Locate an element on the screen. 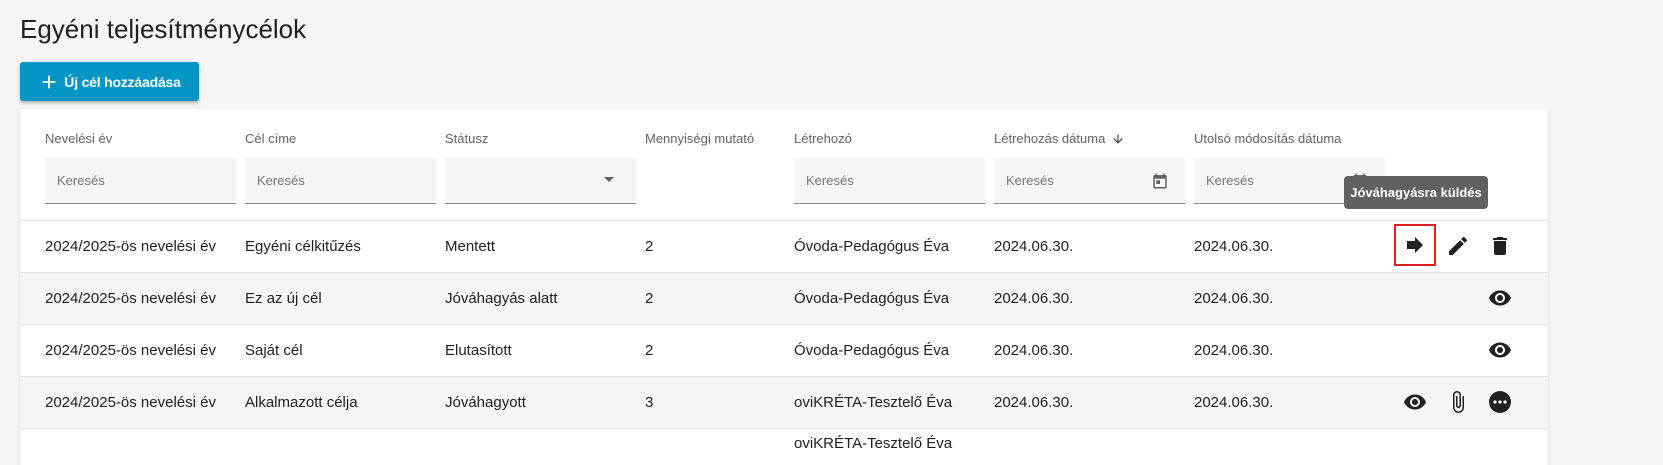 The height and width of the screenshot is (465, 1663). page-title: Egyéni teljesítménycélok is located at coordinates (163, 29).